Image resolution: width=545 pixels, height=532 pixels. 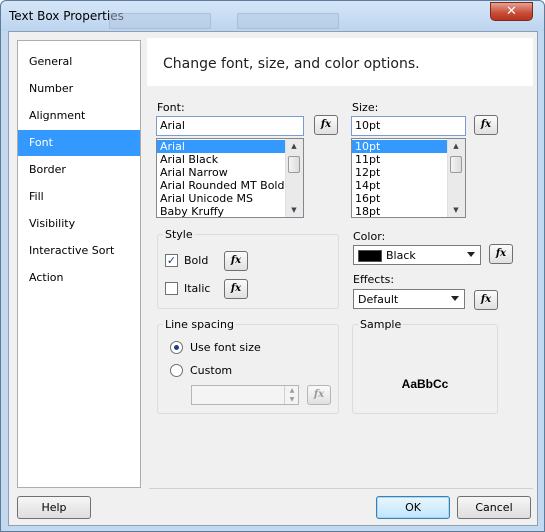 What do you see at coordinates (79, 89) in the screenshot?
I see `sidebar-item-number: Number` at bounding box center [79, 89].